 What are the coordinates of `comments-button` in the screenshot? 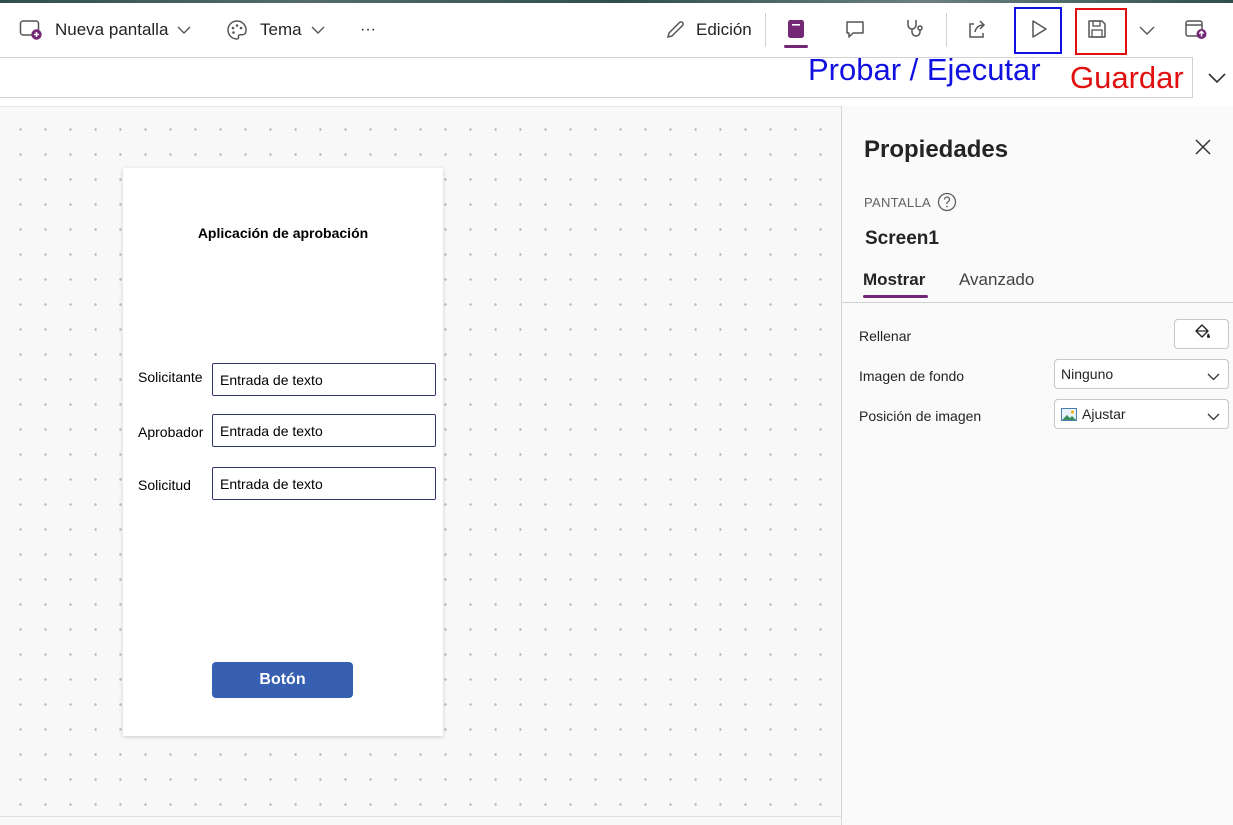 It's located at (855, 31).